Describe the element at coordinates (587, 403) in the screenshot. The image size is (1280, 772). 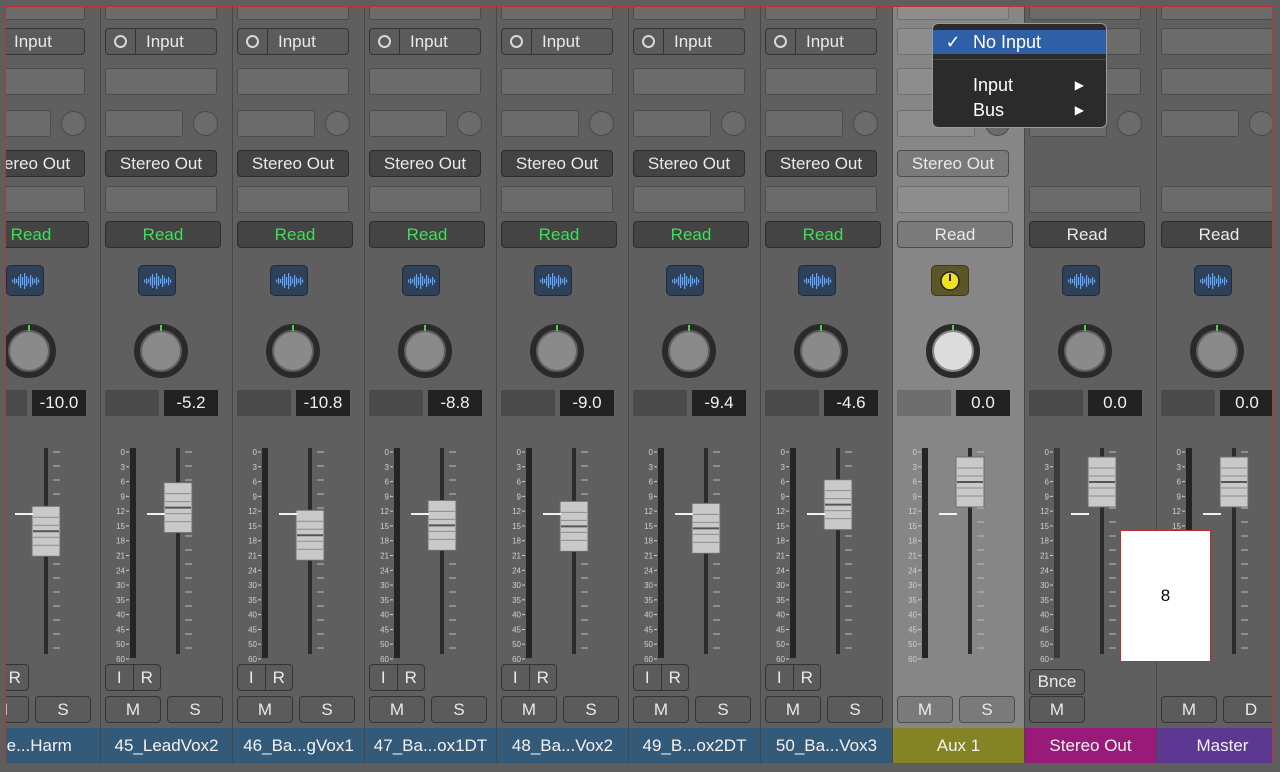
I see `volume-display: -9.0` at that location.